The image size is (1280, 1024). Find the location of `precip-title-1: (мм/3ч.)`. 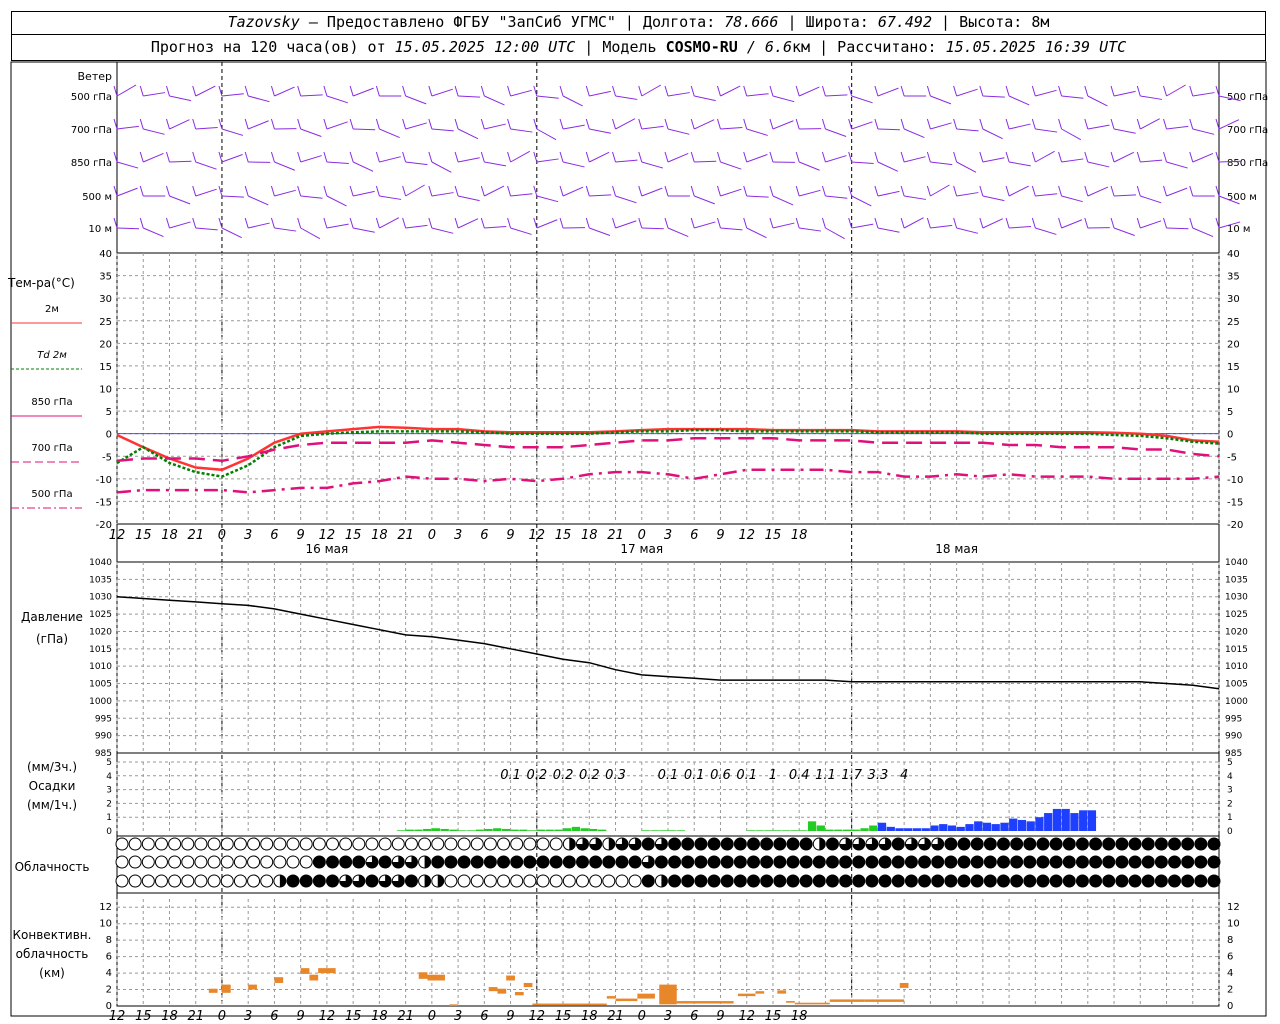

precip-title-1: (мм/3ч.) is located at coordinates (52, 767).